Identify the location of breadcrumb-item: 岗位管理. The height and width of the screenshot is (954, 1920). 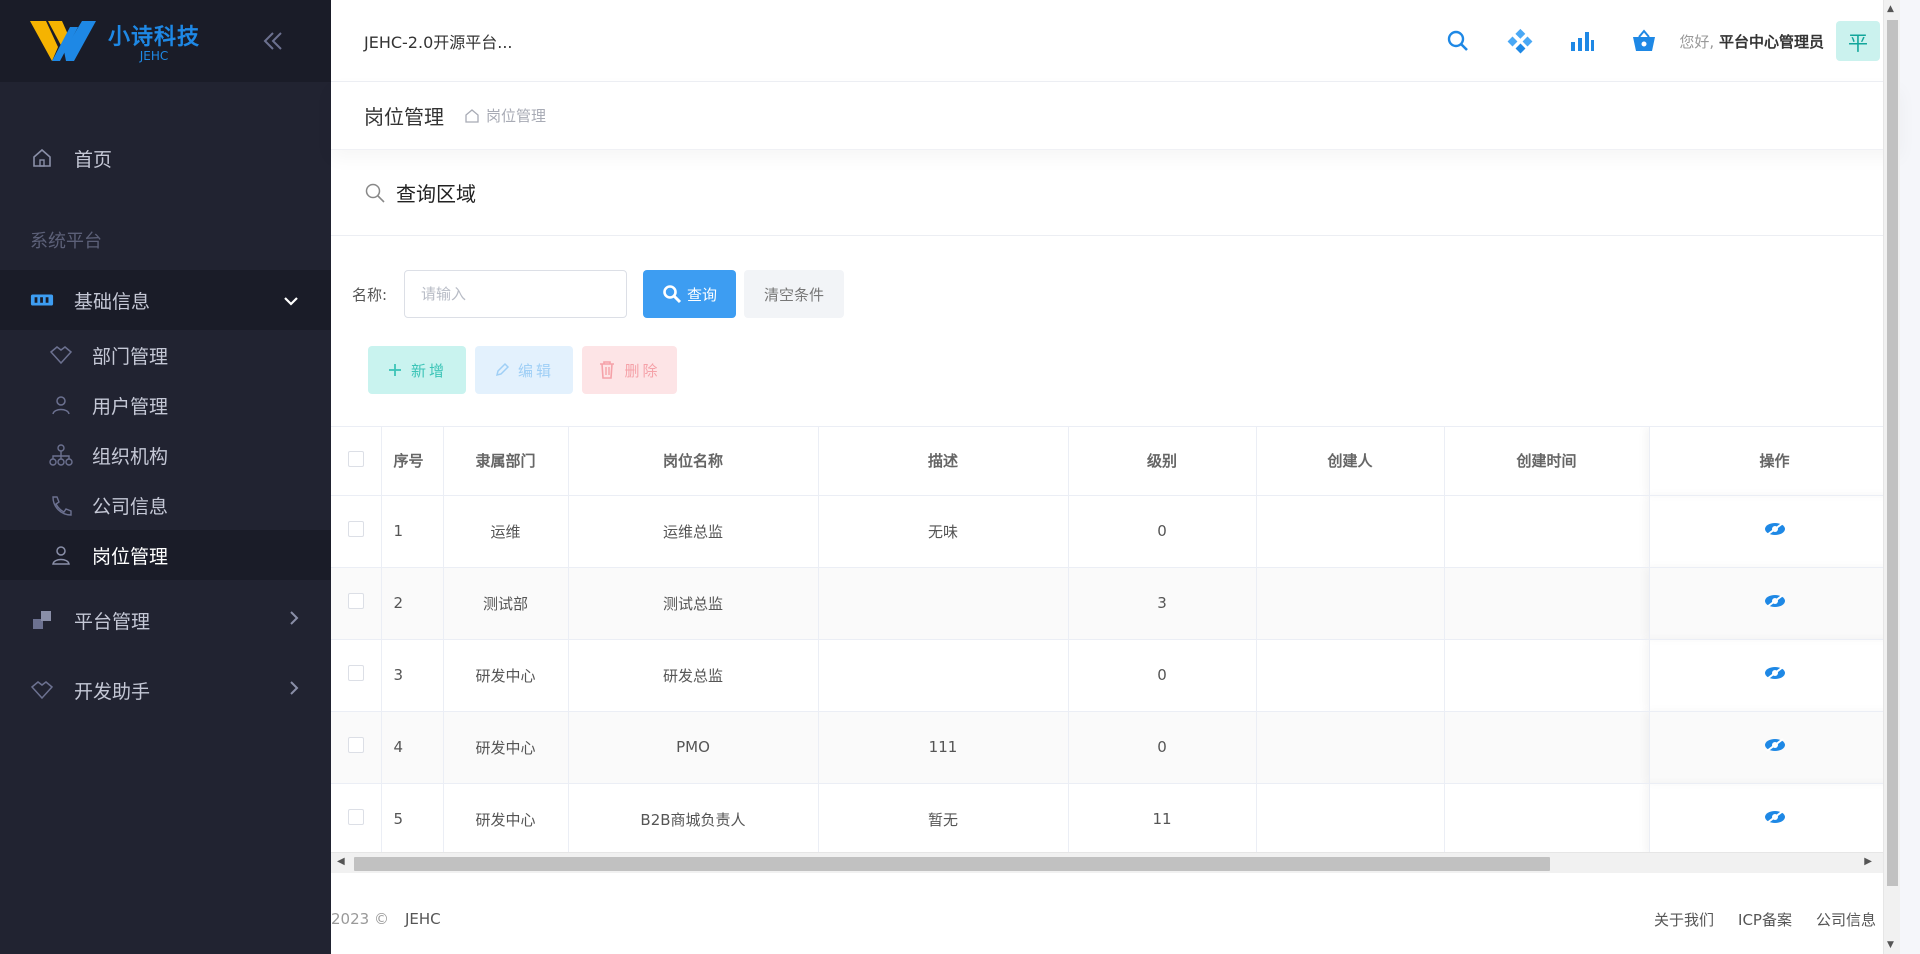
(516, 115).